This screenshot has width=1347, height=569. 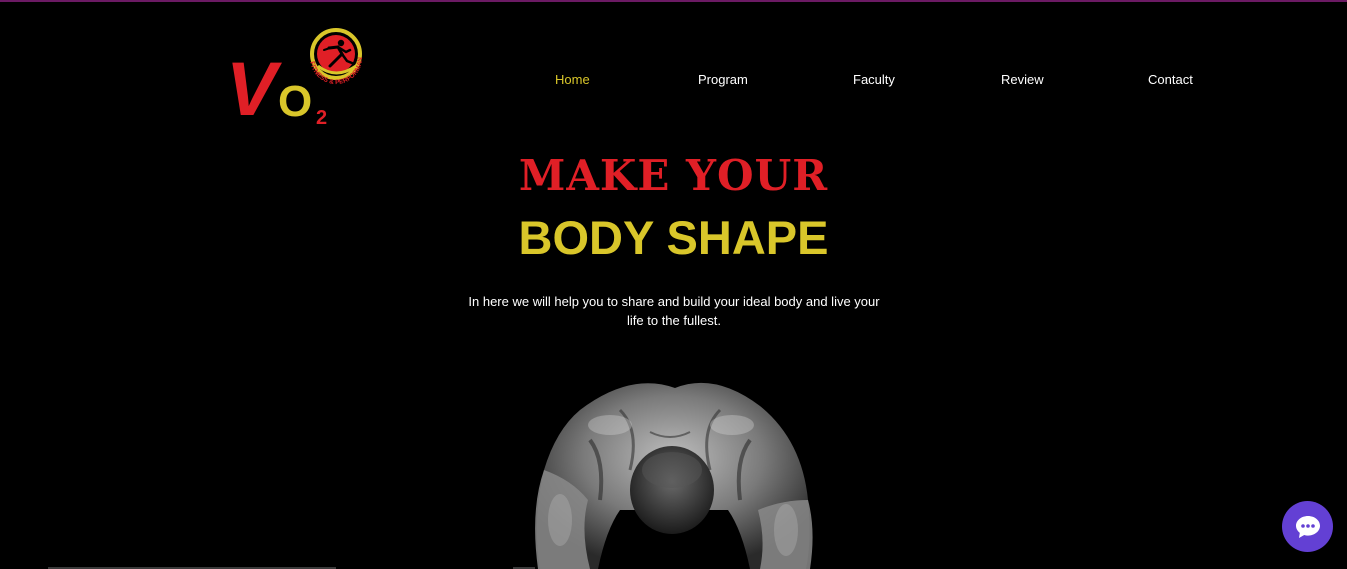 What do you see at coordinates (673, 81) in the screenshot?
I see `main-nav: Home Program Faculty Review Contact` at bounding box center [673, 81].